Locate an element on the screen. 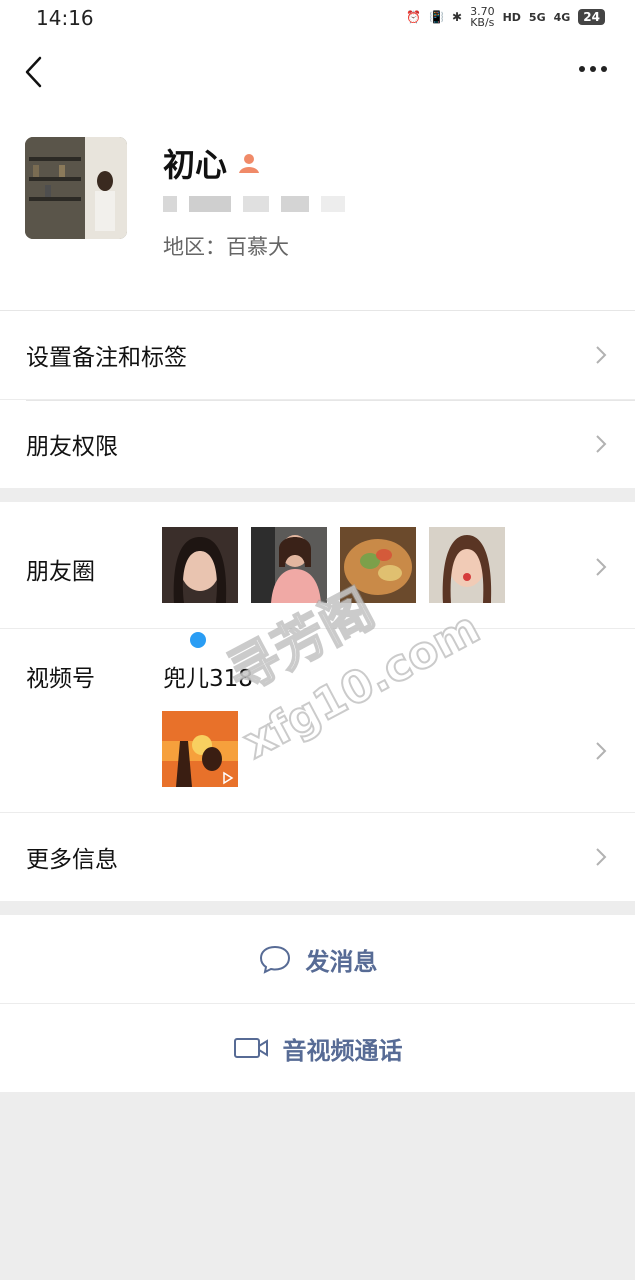  status-bar: 14:16 ⏰ 📳 ✱ 3.70 KB/s HD 5G 4G 24 is located at coordinates (317, 17).